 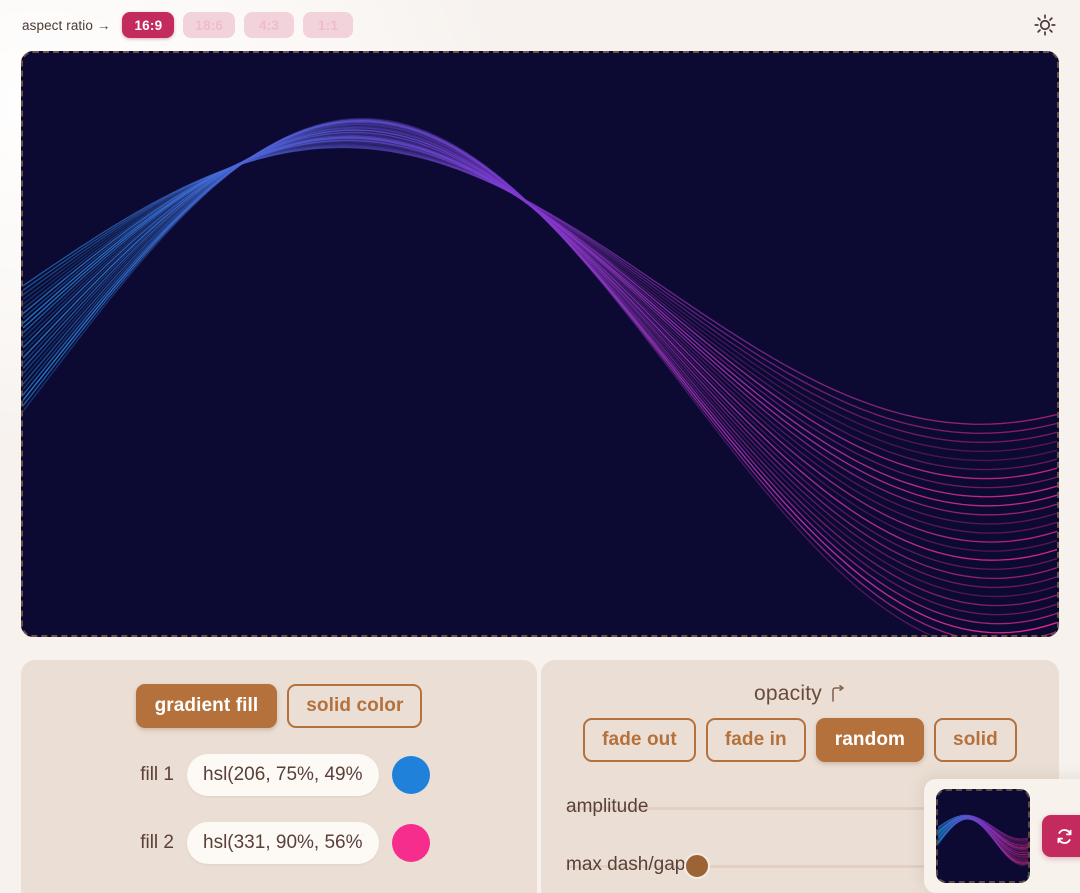 I want to click on preview-thumbnail, so click(x=983, y=836).